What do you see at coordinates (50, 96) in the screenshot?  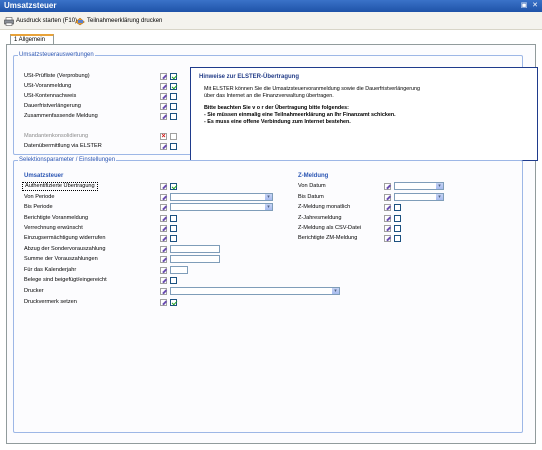 I see `evaluation-label: USt-Kontennachweis` at bounding box center [50, 96].